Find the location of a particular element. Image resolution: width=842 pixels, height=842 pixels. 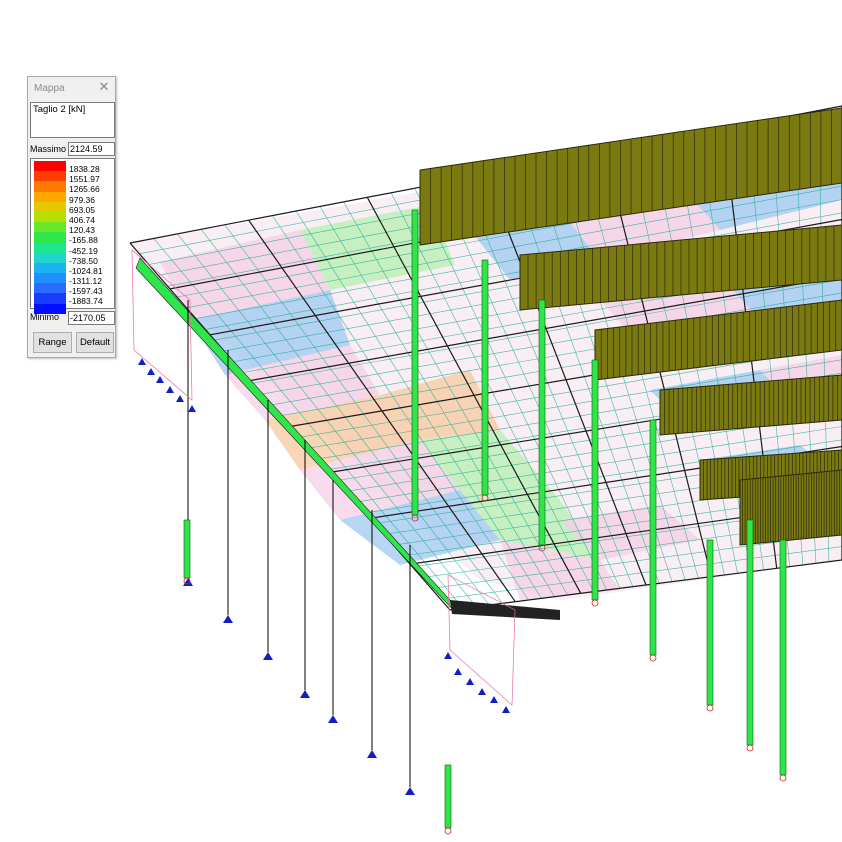

scale-tick-label: -1883.74 is located at coordinates (86, 301).